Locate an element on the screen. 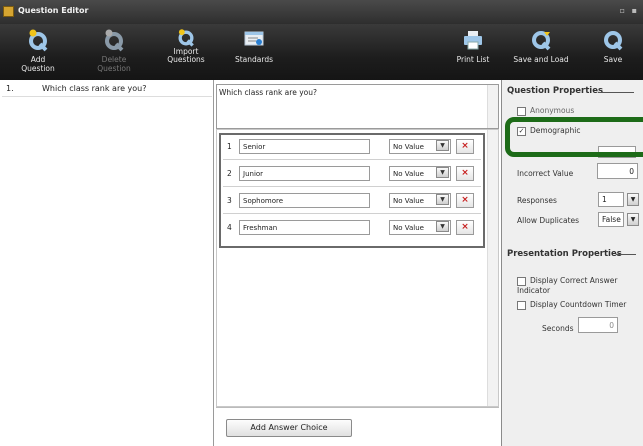 The height and width of the screenshot is (446, 643). responses-select: 1 is located at coordinates (611, 199).